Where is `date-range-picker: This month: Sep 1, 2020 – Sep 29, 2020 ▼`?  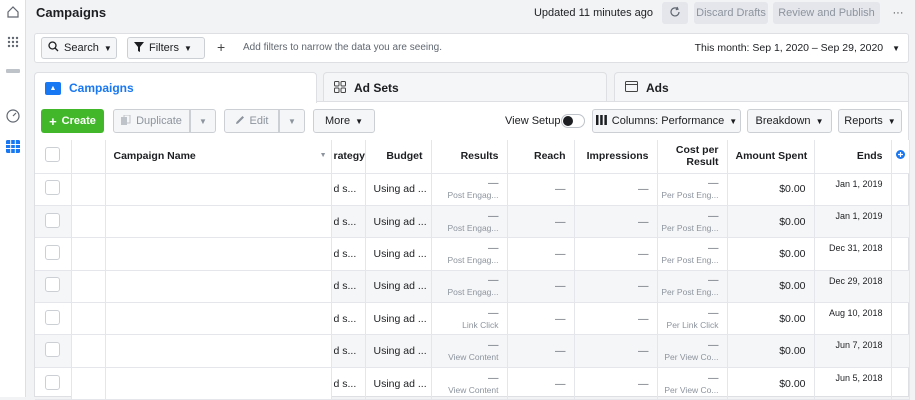
date-range-picker: This month: Sep 1, 2020 – Sep 29, 2020 ▼ is located at coordinates (797, 48).